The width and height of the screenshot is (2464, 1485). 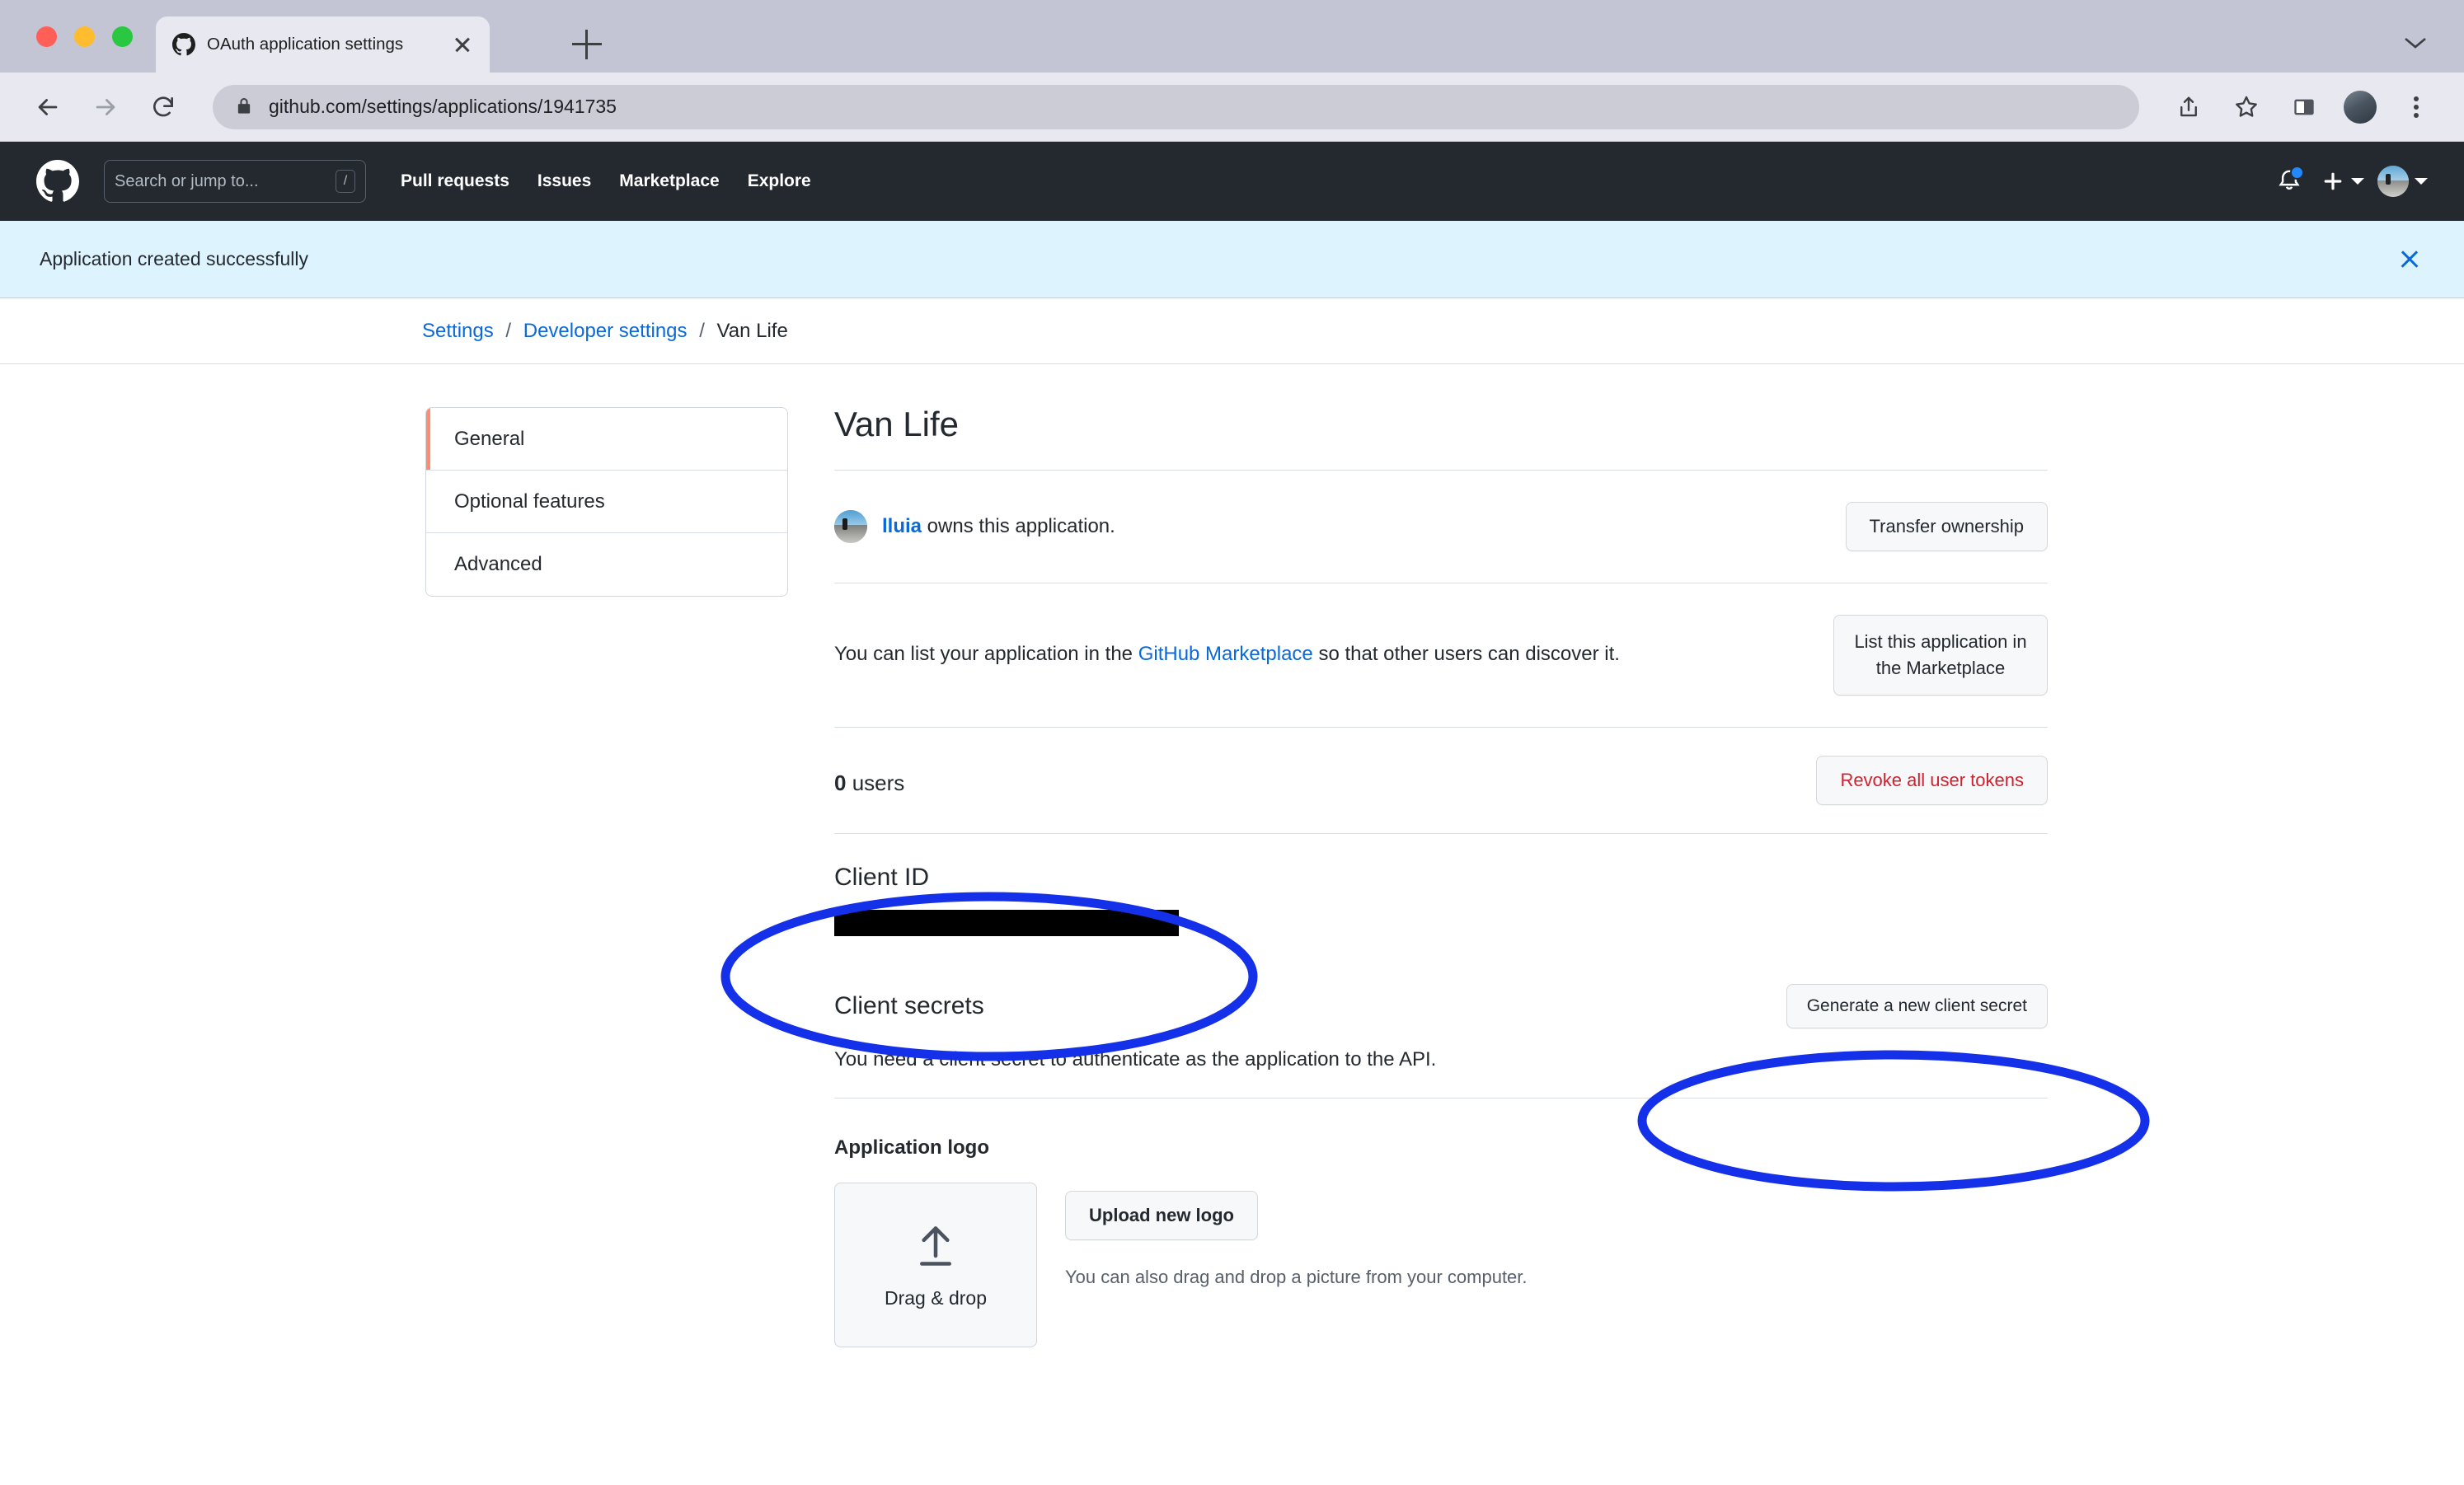 What do you see at coordinates (163, 107) in the screenshot?
I see `reload-icon` at bounding box center [163, 107].